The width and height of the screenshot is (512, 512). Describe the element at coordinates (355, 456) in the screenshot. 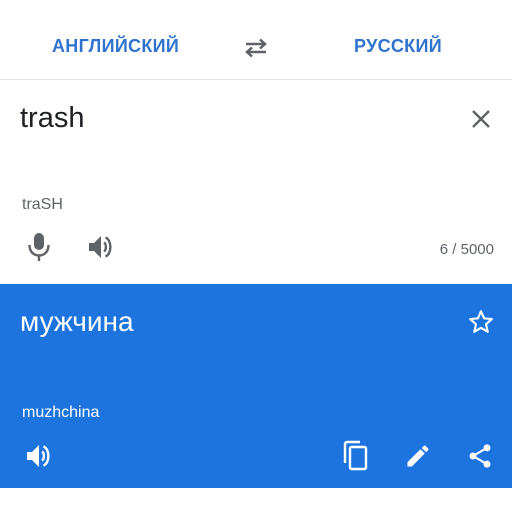

I see `copy-icon` at that location.